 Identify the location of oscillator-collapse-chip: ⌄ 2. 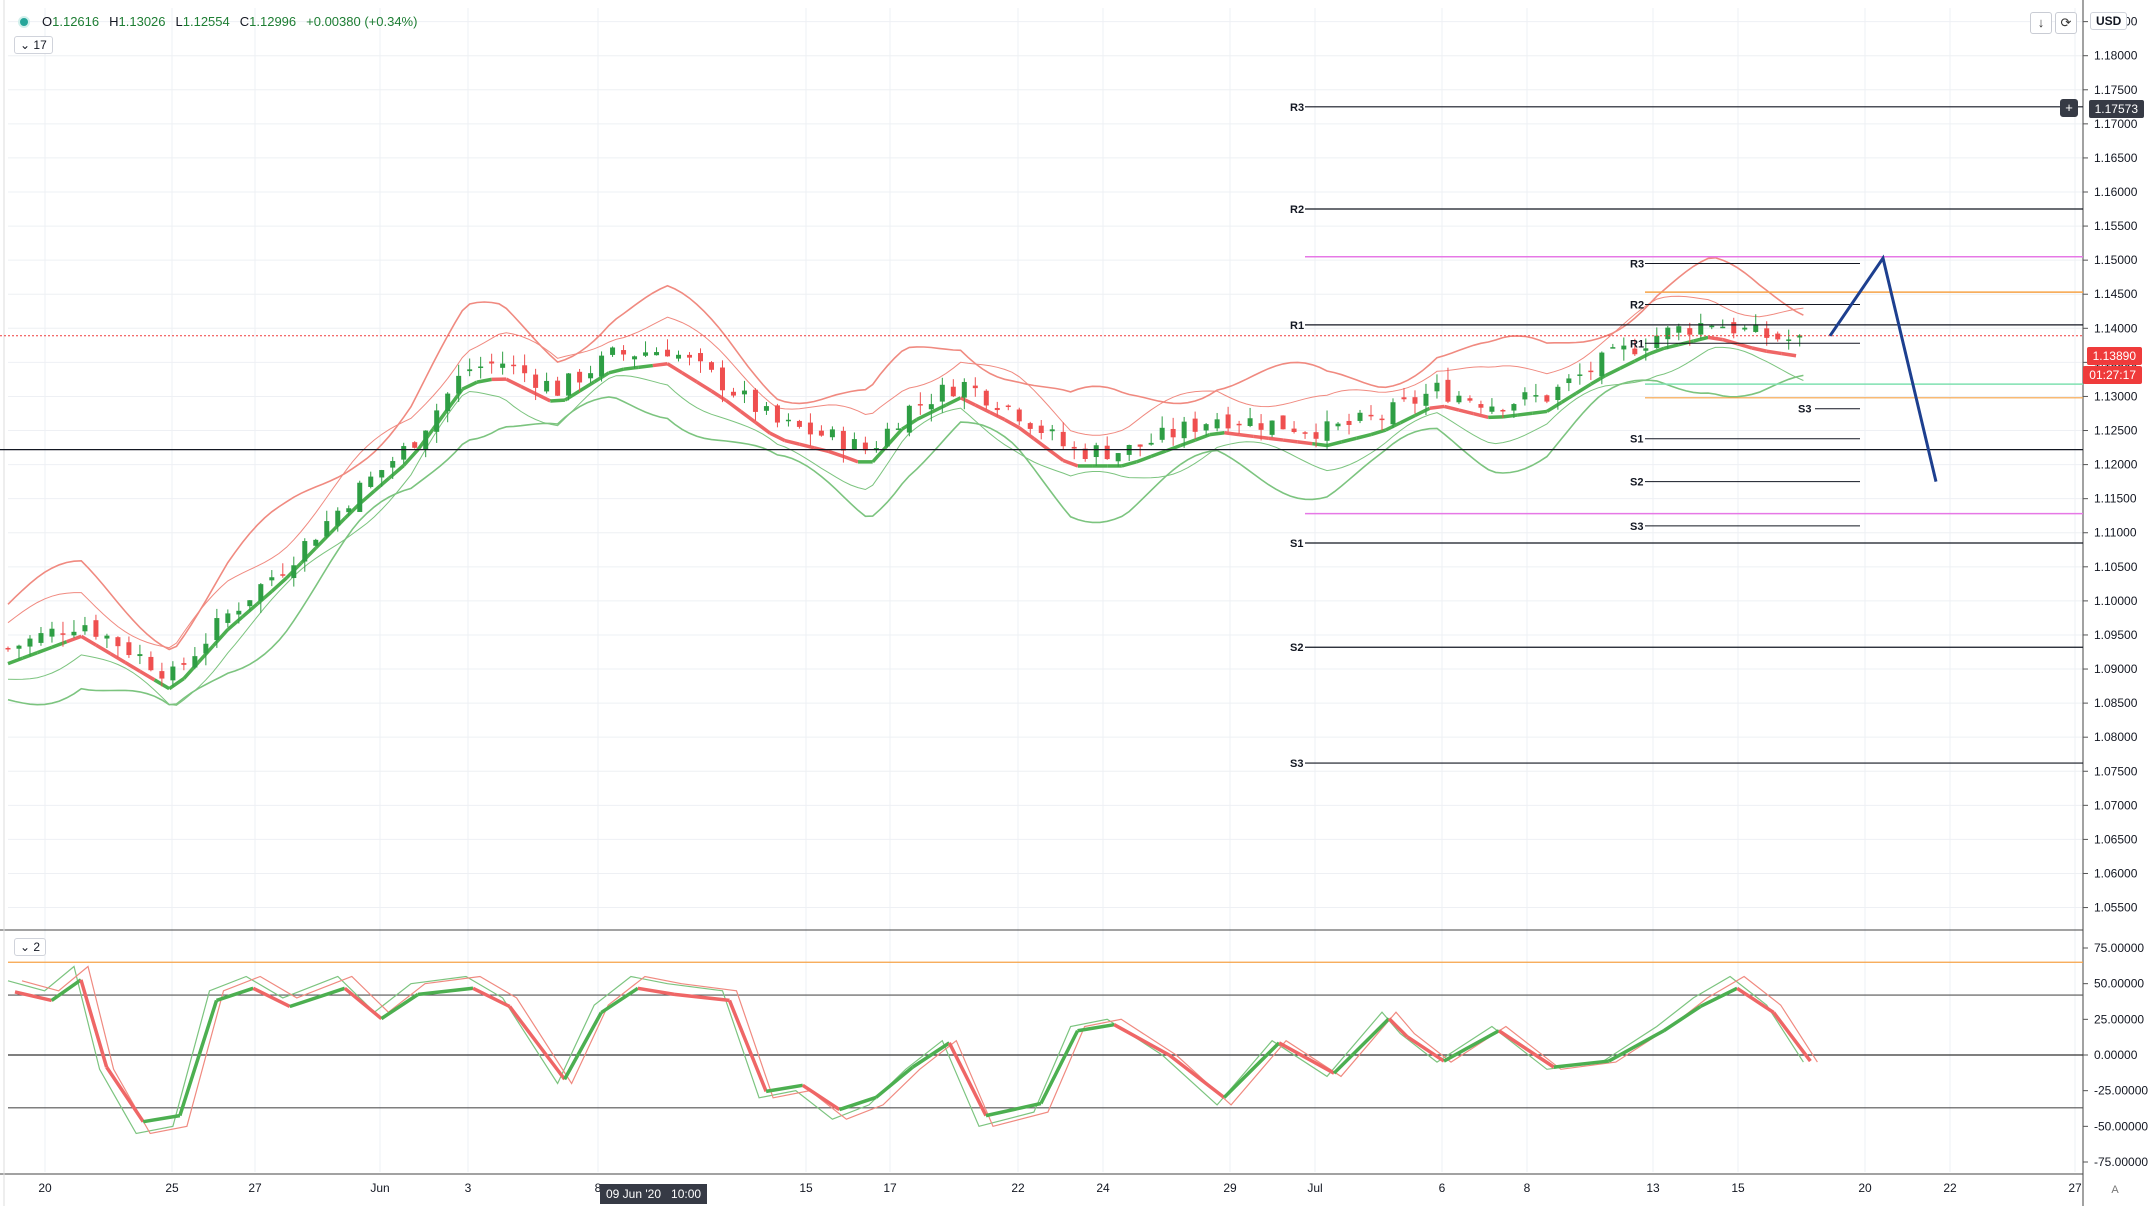
(30, 947).